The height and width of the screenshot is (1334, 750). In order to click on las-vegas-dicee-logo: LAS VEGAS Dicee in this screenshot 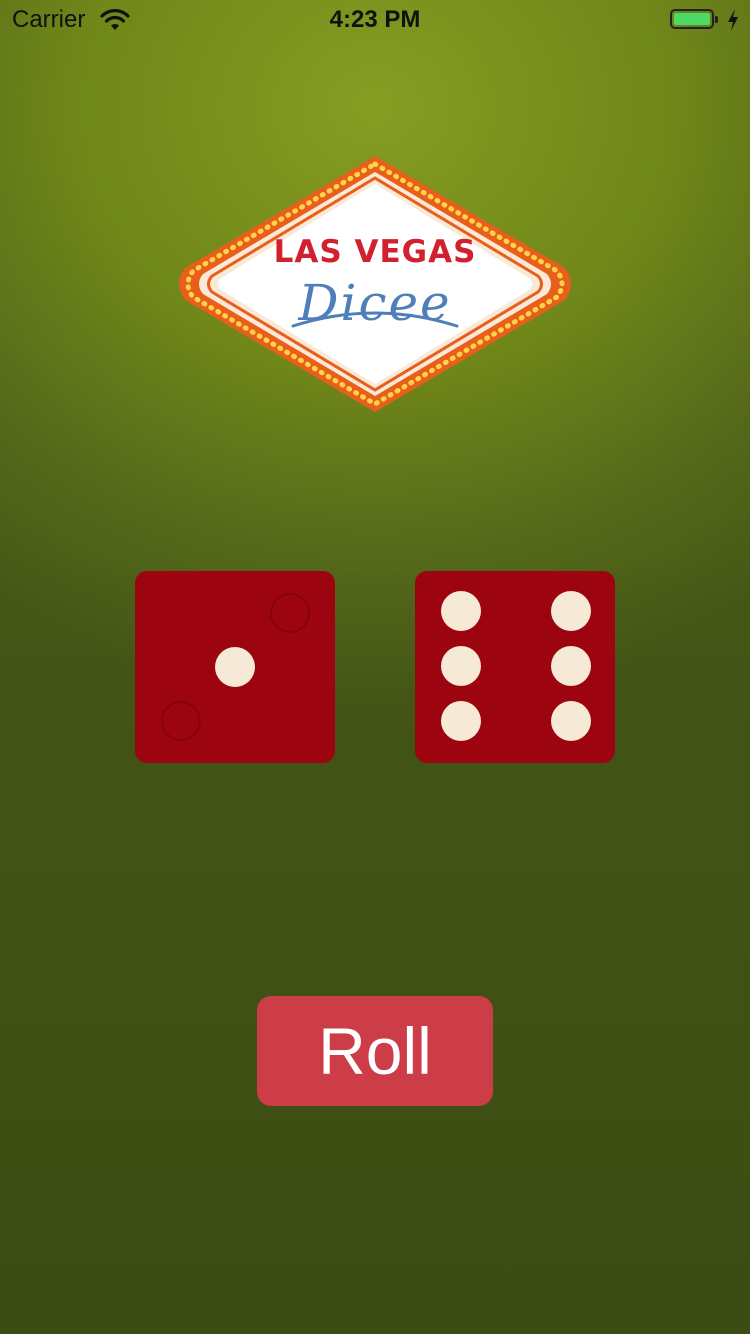, I will do `click(375, 284)`.